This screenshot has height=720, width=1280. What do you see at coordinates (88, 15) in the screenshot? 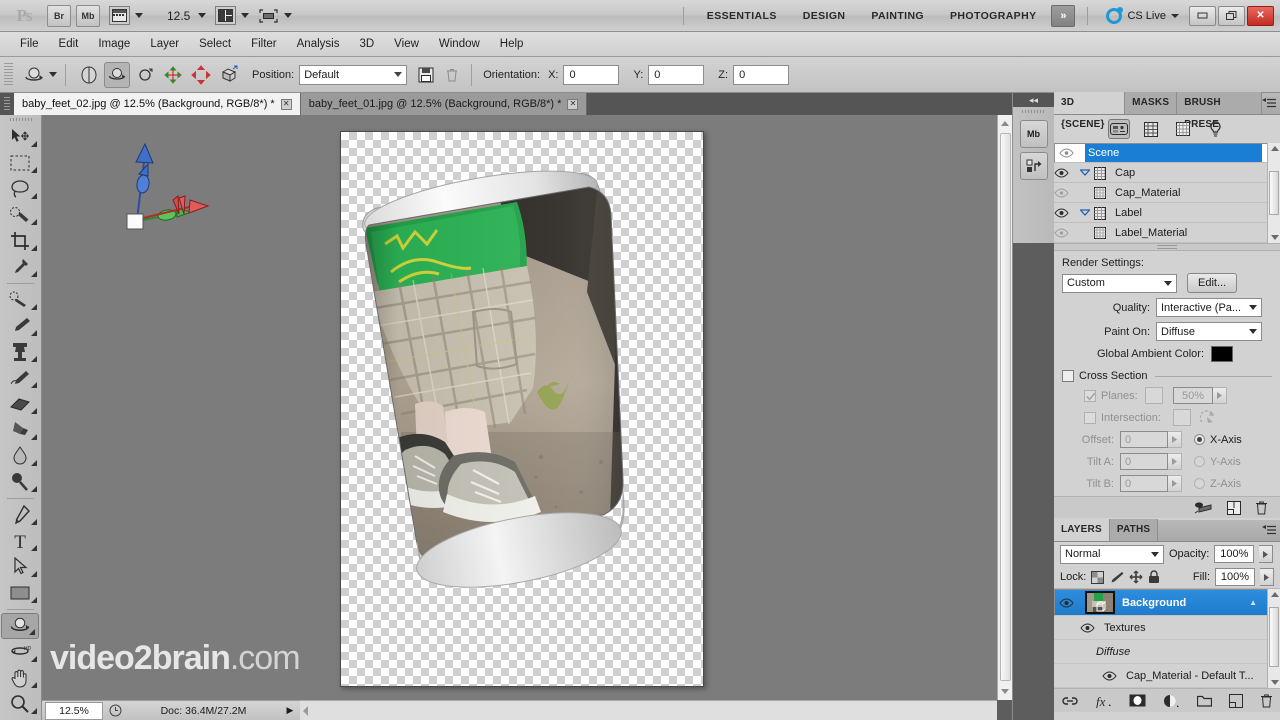
I see `mini-bridge-button: Mb` at bounding box center [88, 15].